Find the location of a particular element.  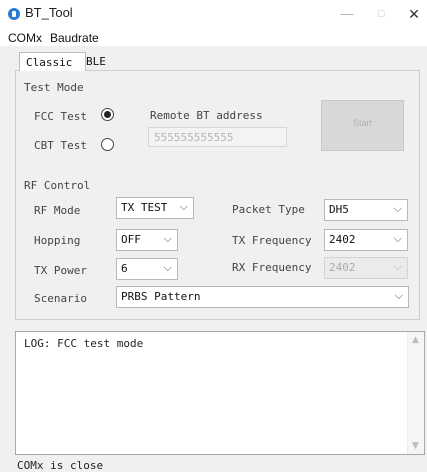

menu-baudrate: Baudrate is located at coordinates (74, 38).